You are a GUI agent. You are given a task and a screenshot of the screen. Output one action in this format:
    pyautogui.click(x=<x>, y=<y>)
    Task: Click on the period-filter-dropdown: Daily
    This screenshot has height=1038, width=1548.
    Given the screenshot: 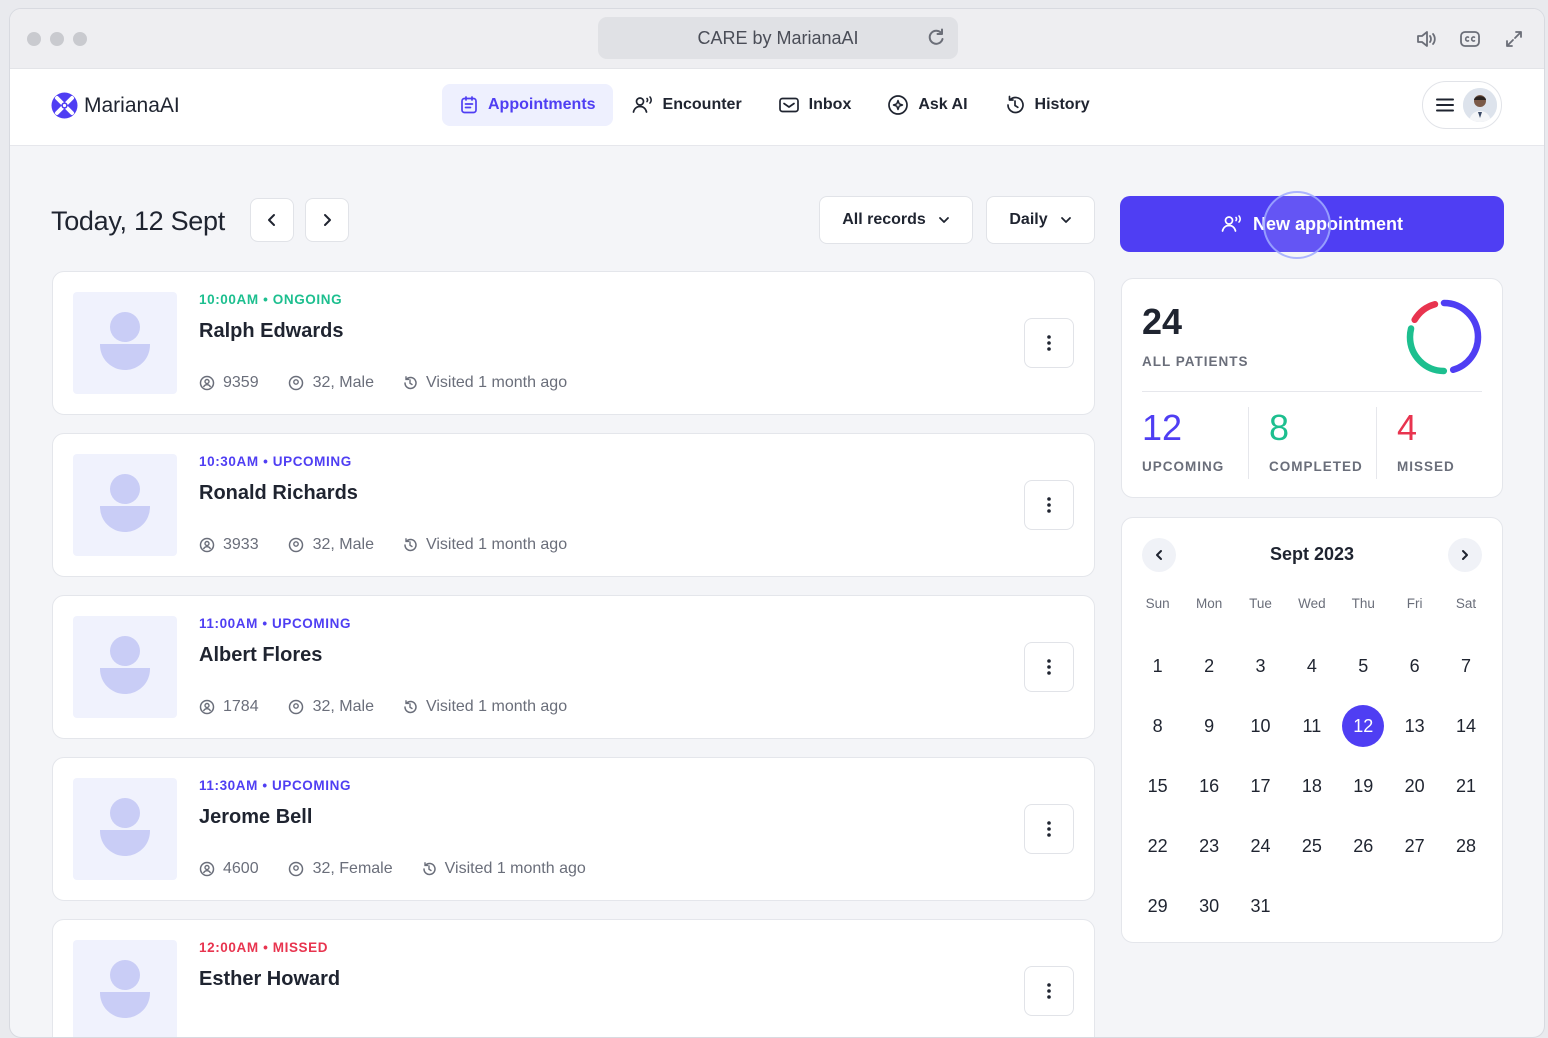 What is the action you would take?
    pyautogui.click(x=1040, y=220)
    